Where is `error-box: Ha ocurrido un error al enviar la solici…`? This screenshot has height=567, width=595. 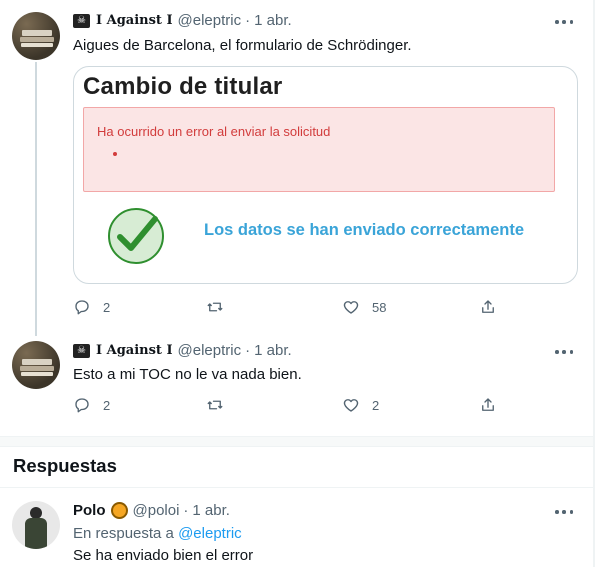
error-box: Ha ocurrido un error al enviar la solici… is located at coordinates (319, 149).